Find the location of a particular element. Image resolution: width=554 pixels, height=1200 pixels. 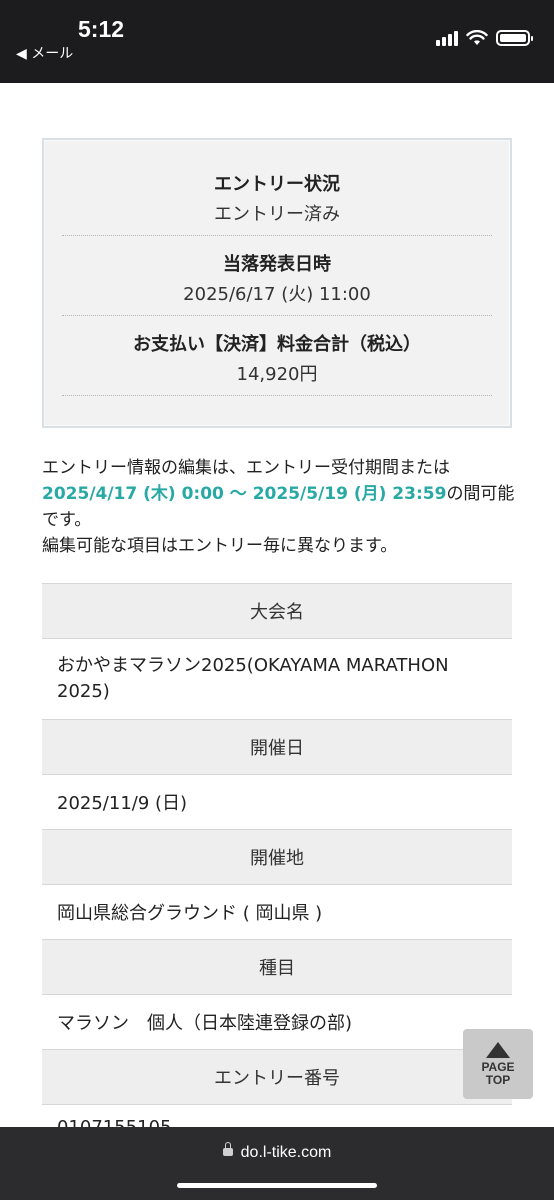

cellular-signal-icon is located at coordinates (447, 38).